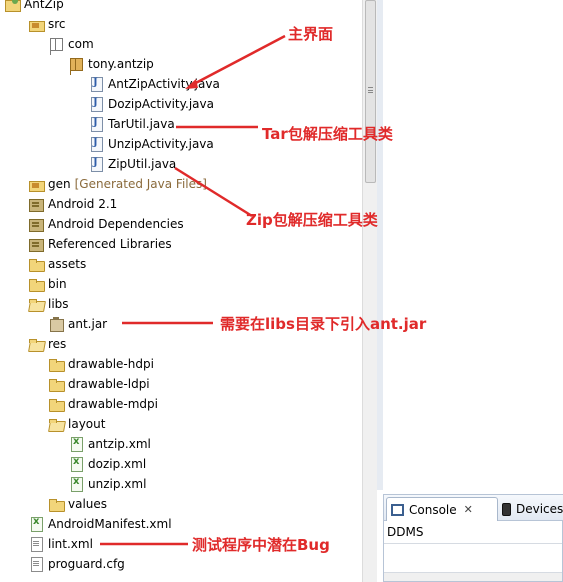 The image size is (563, 582). I want to click on tree-item-label: DozipActivity.java, so click(161, 104).